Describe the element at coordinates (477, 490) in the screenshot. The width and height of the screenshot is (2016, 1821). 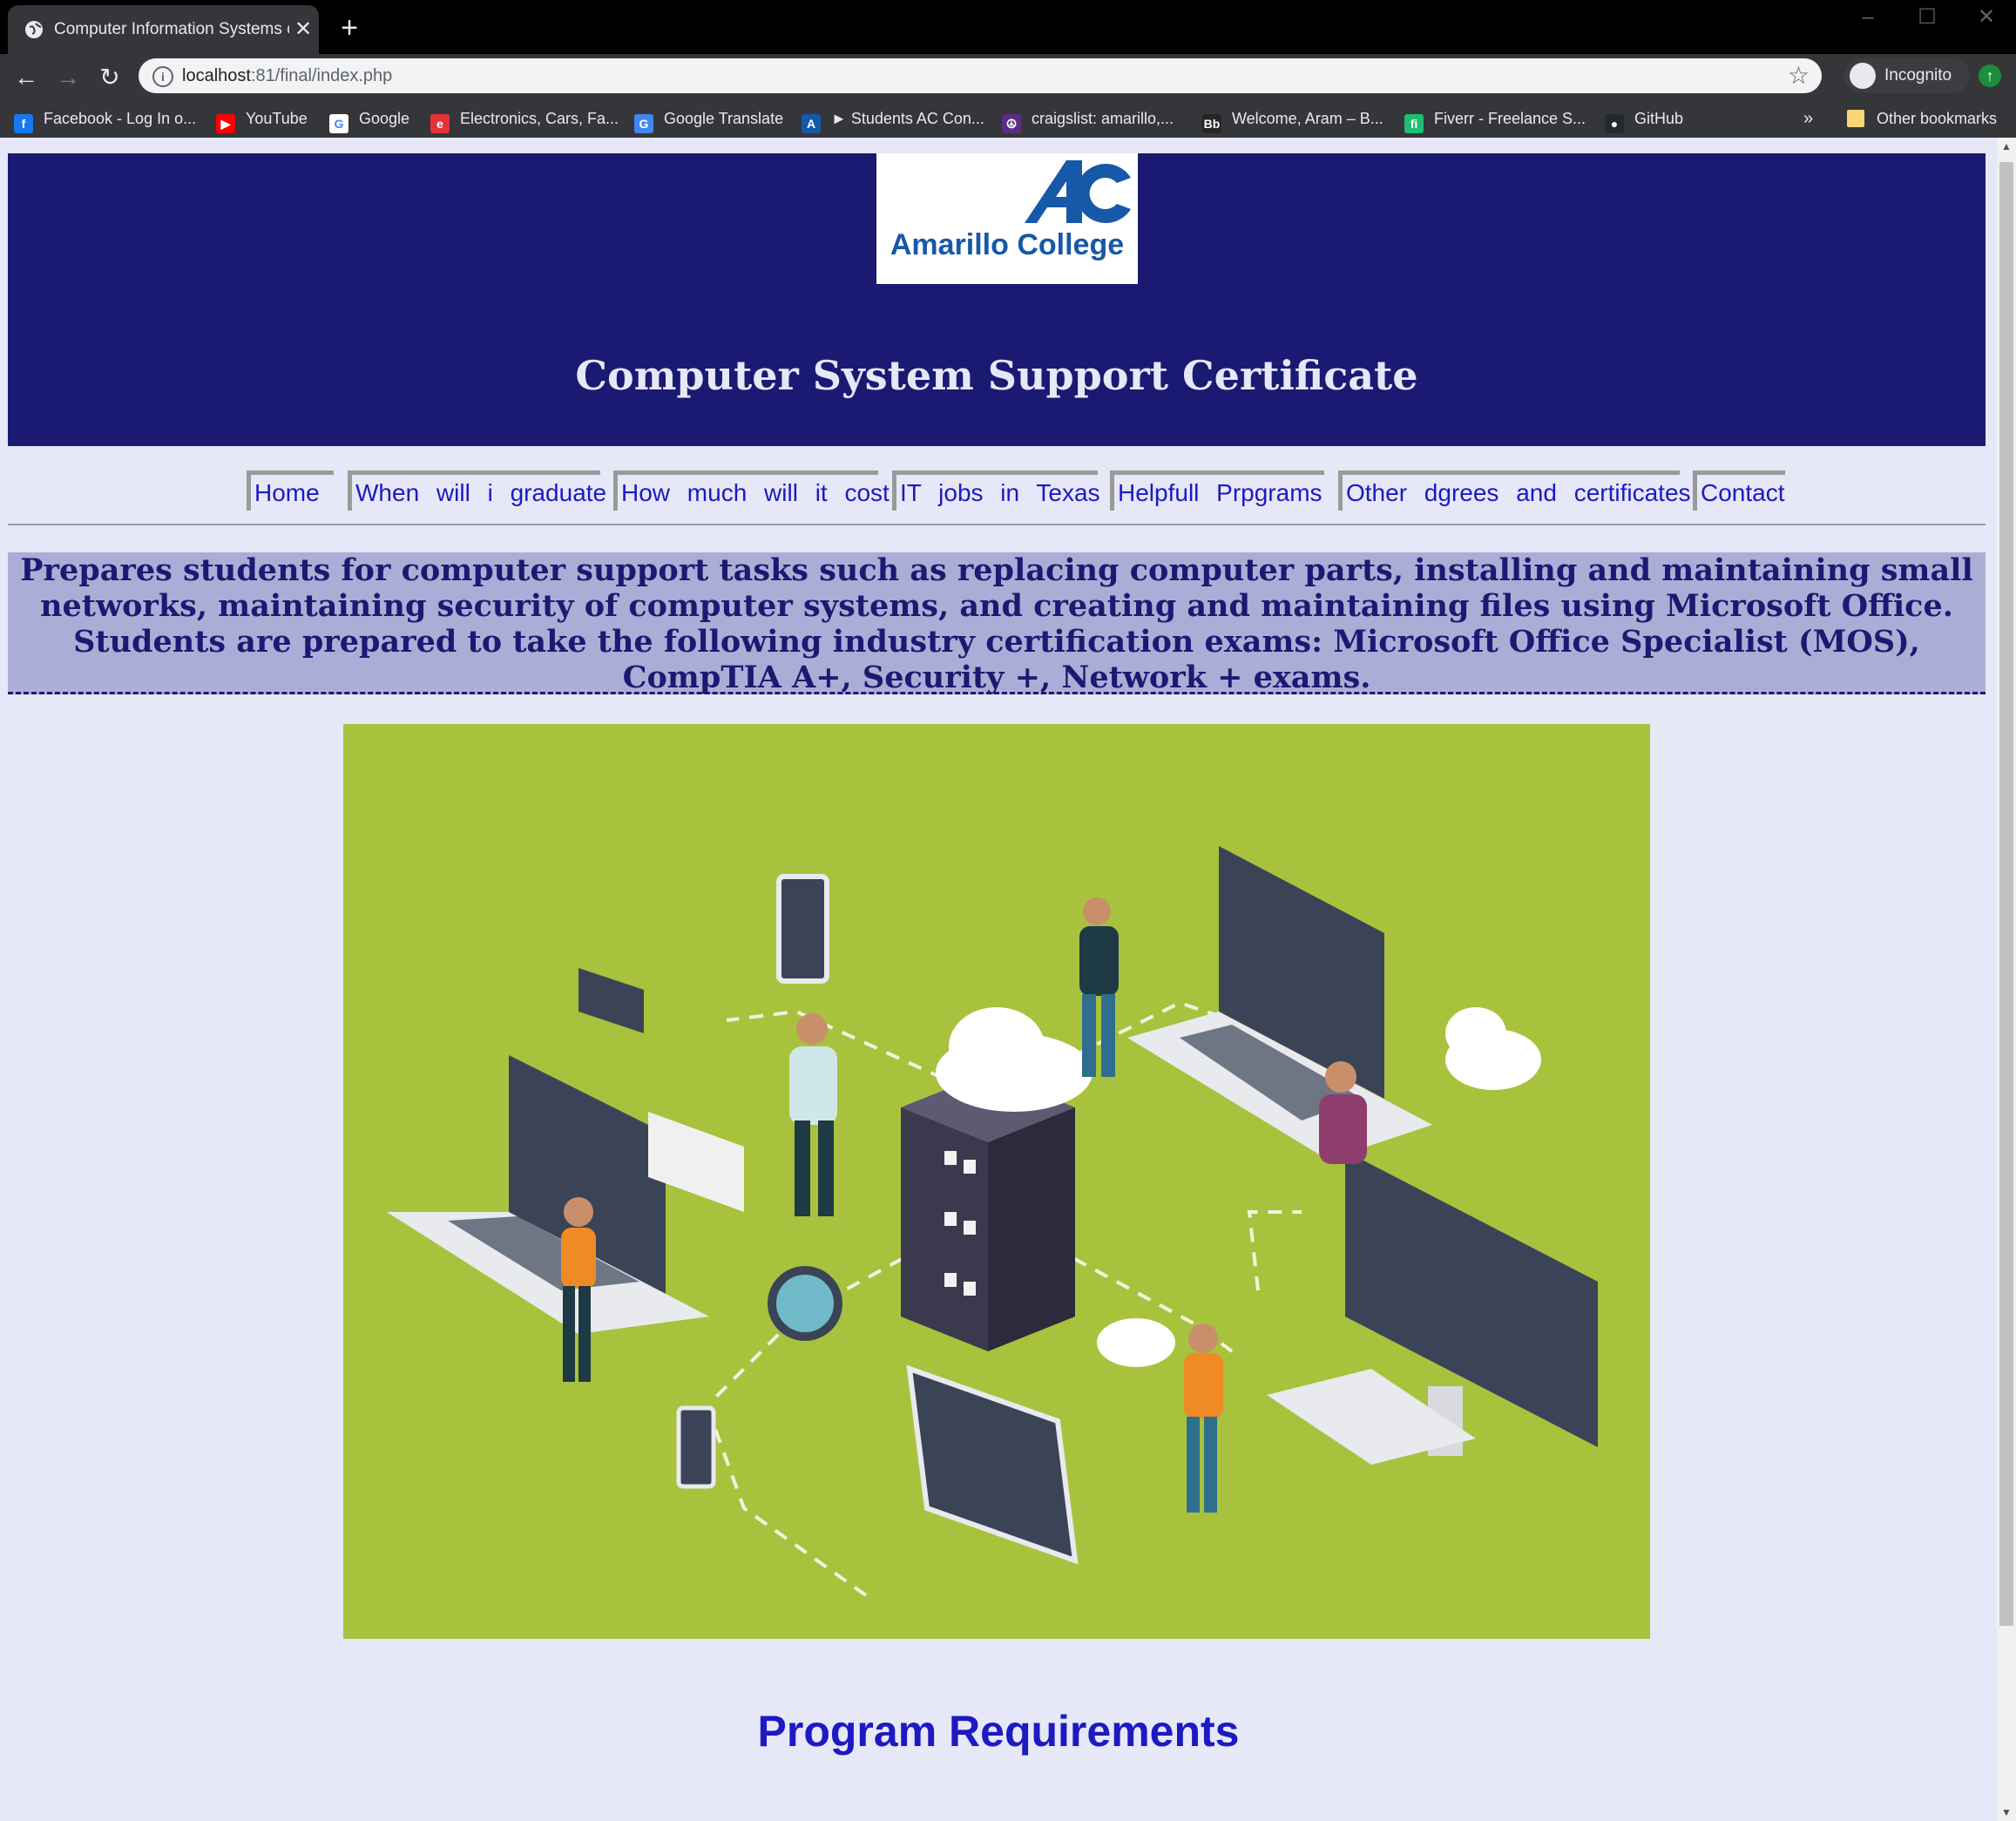
I see `nav-when-will-i-graduate: When will i graduate` at that location.